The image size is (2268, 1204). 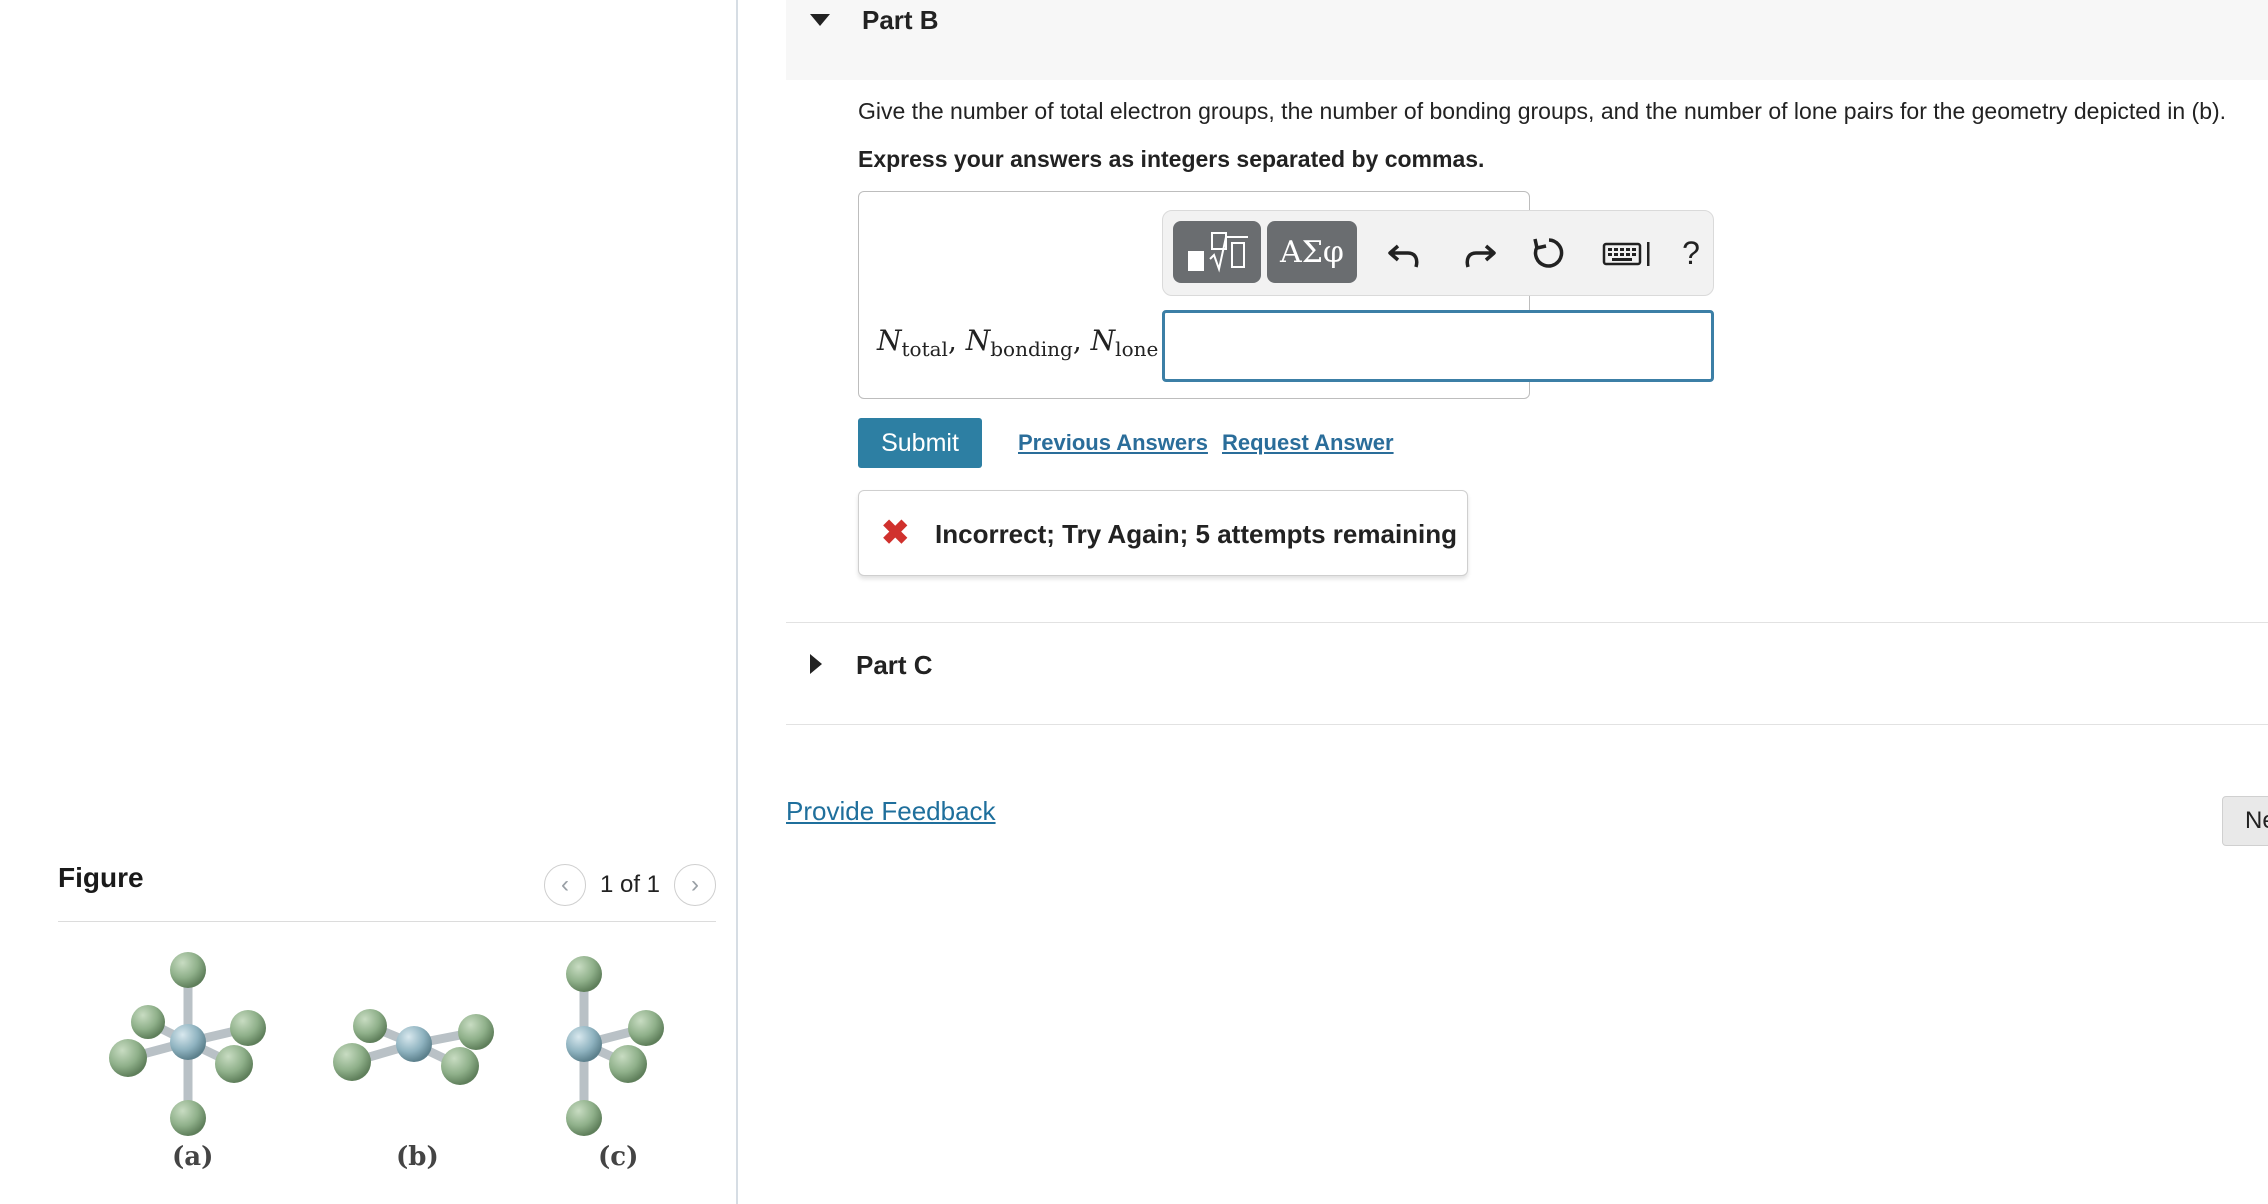 I want to click on reset-icon, so click(x=1549, y=253).